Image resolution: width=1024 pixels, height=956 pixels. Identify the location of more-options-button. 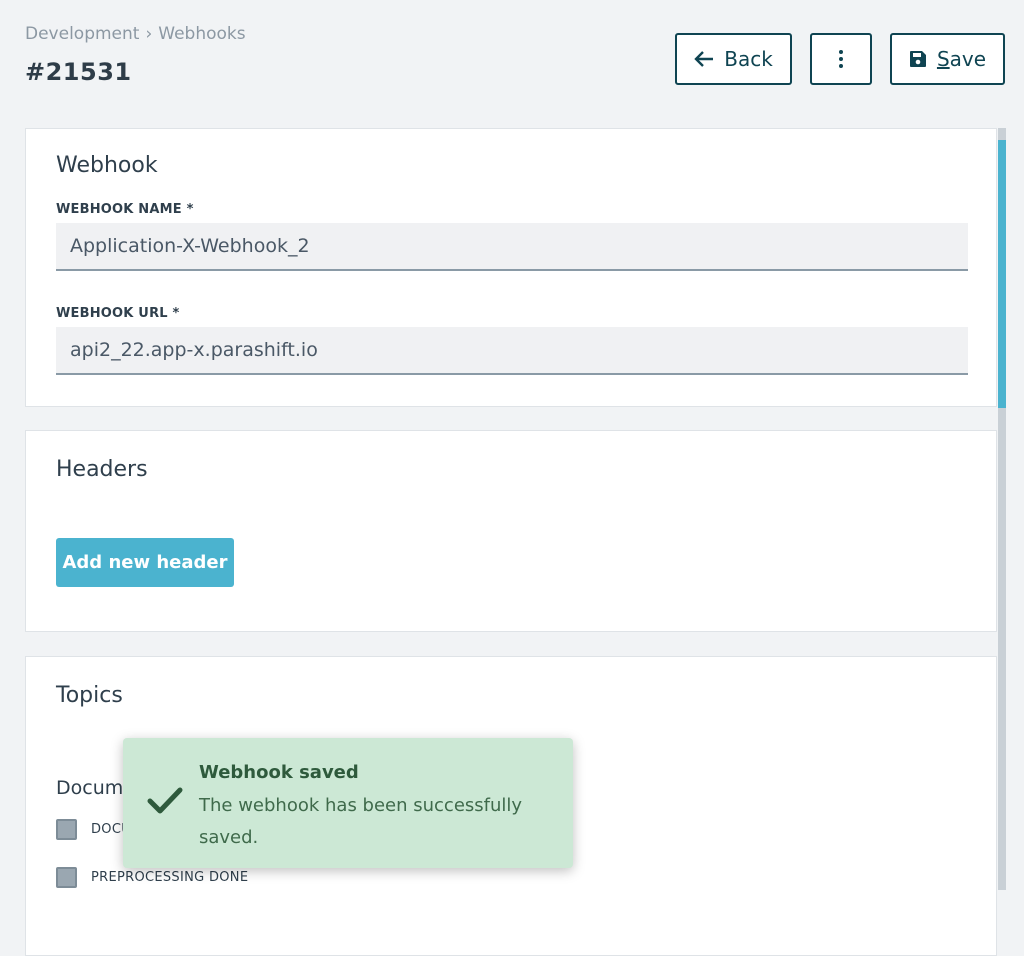
(841, 59).